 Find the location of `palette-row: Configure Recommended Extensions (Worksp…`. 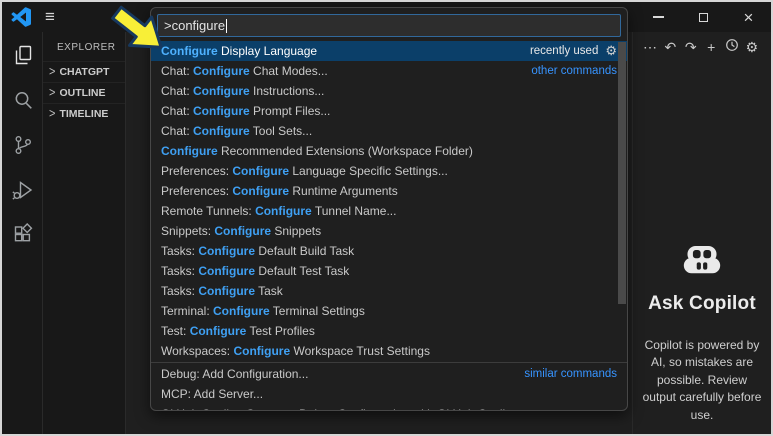

palette-row: Configure Recommended Extensions (Worksp… is located at coordinates (389, 151).